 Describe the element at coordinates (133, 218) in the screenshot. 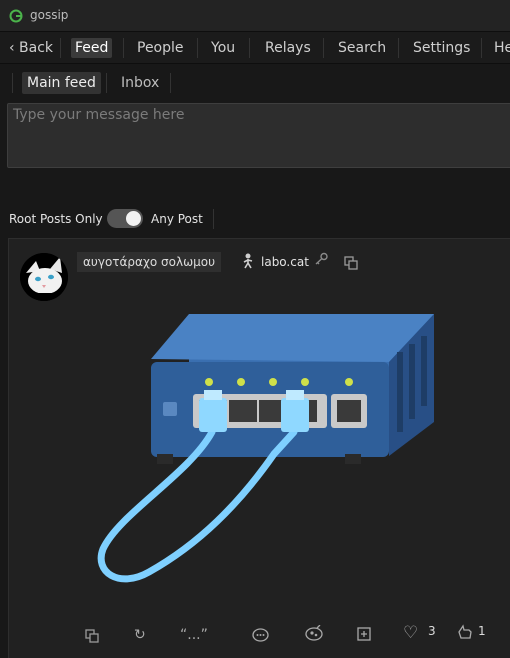

I see `toggle-knob` at that location.